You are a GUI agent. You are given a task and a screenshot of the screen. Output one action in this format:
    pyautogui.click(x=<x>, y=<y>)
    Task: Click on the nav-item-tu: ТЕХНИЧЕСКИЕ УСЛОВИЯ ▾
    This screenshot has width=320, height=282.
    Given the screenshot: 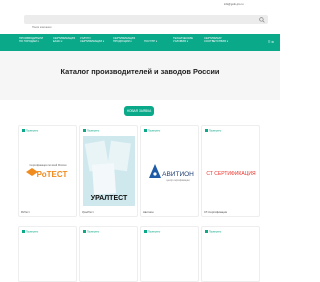 What is the action you would take?
    pyautogui.click(x=183, y=40)
    